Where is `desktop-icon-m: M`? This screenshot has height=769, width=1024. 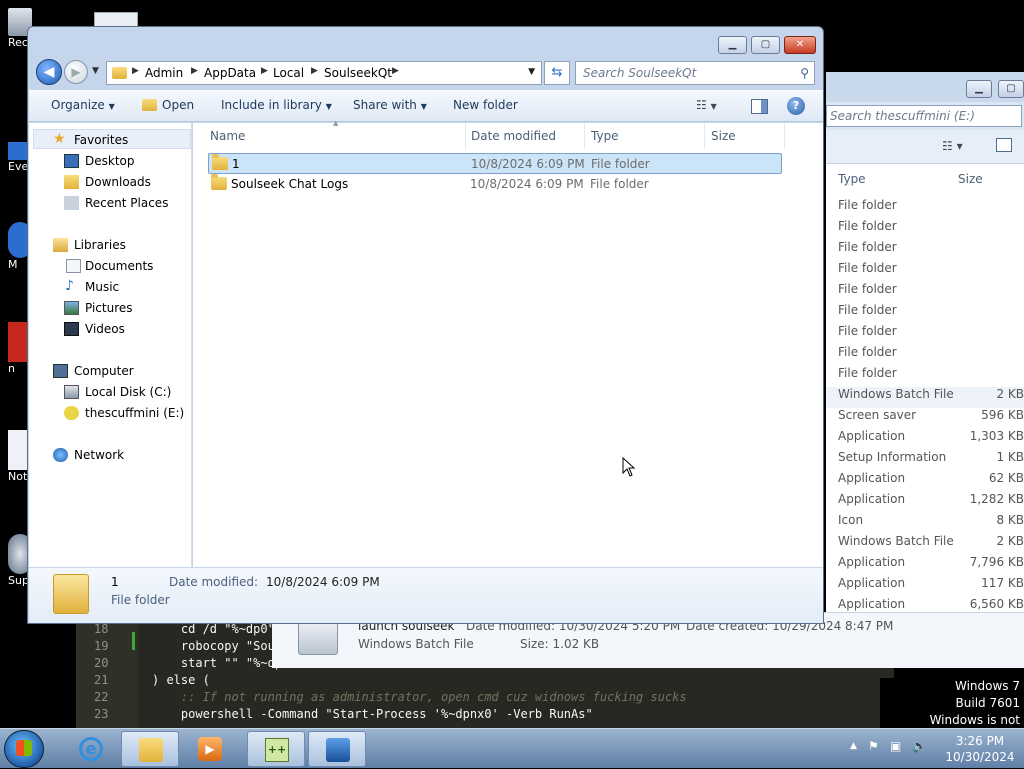
desktop-icon-m: M is located at coordinates (16, 246).